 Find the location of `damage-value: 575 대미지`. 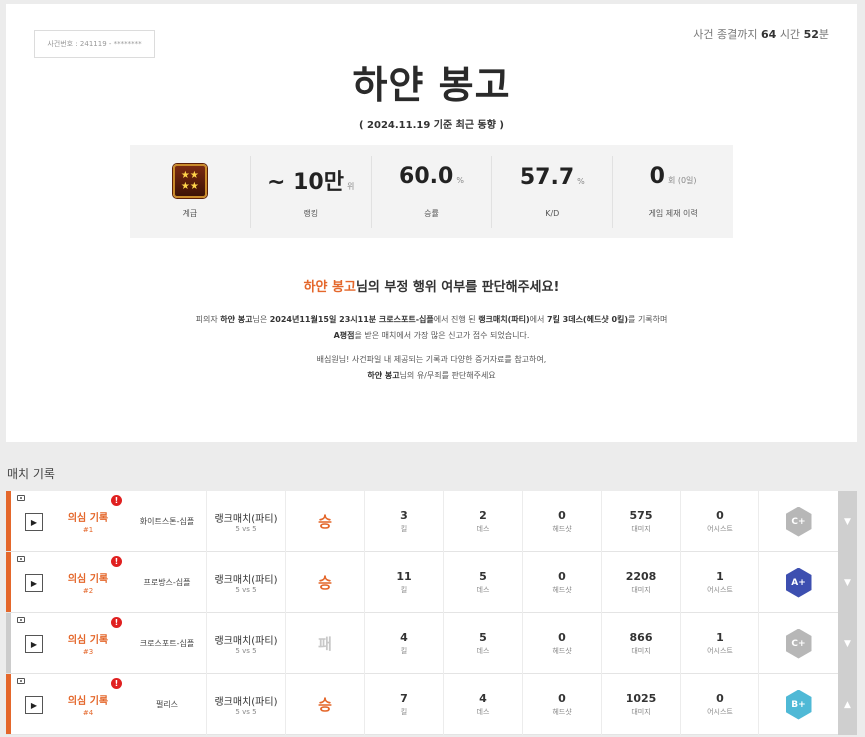

damage-value: 575 대미지 is located at coordinates (640, 521).